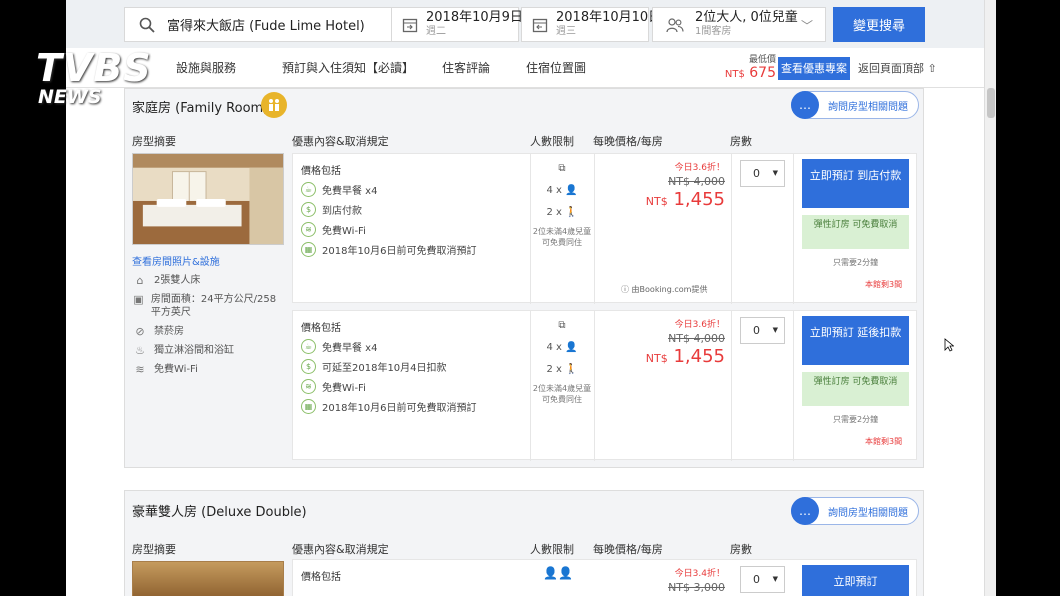  What do you see at coordinates (748, 66) in the screenshot?
I see `lowest-price: 最低價 NT$ 675` at bounding box center [748, 66].